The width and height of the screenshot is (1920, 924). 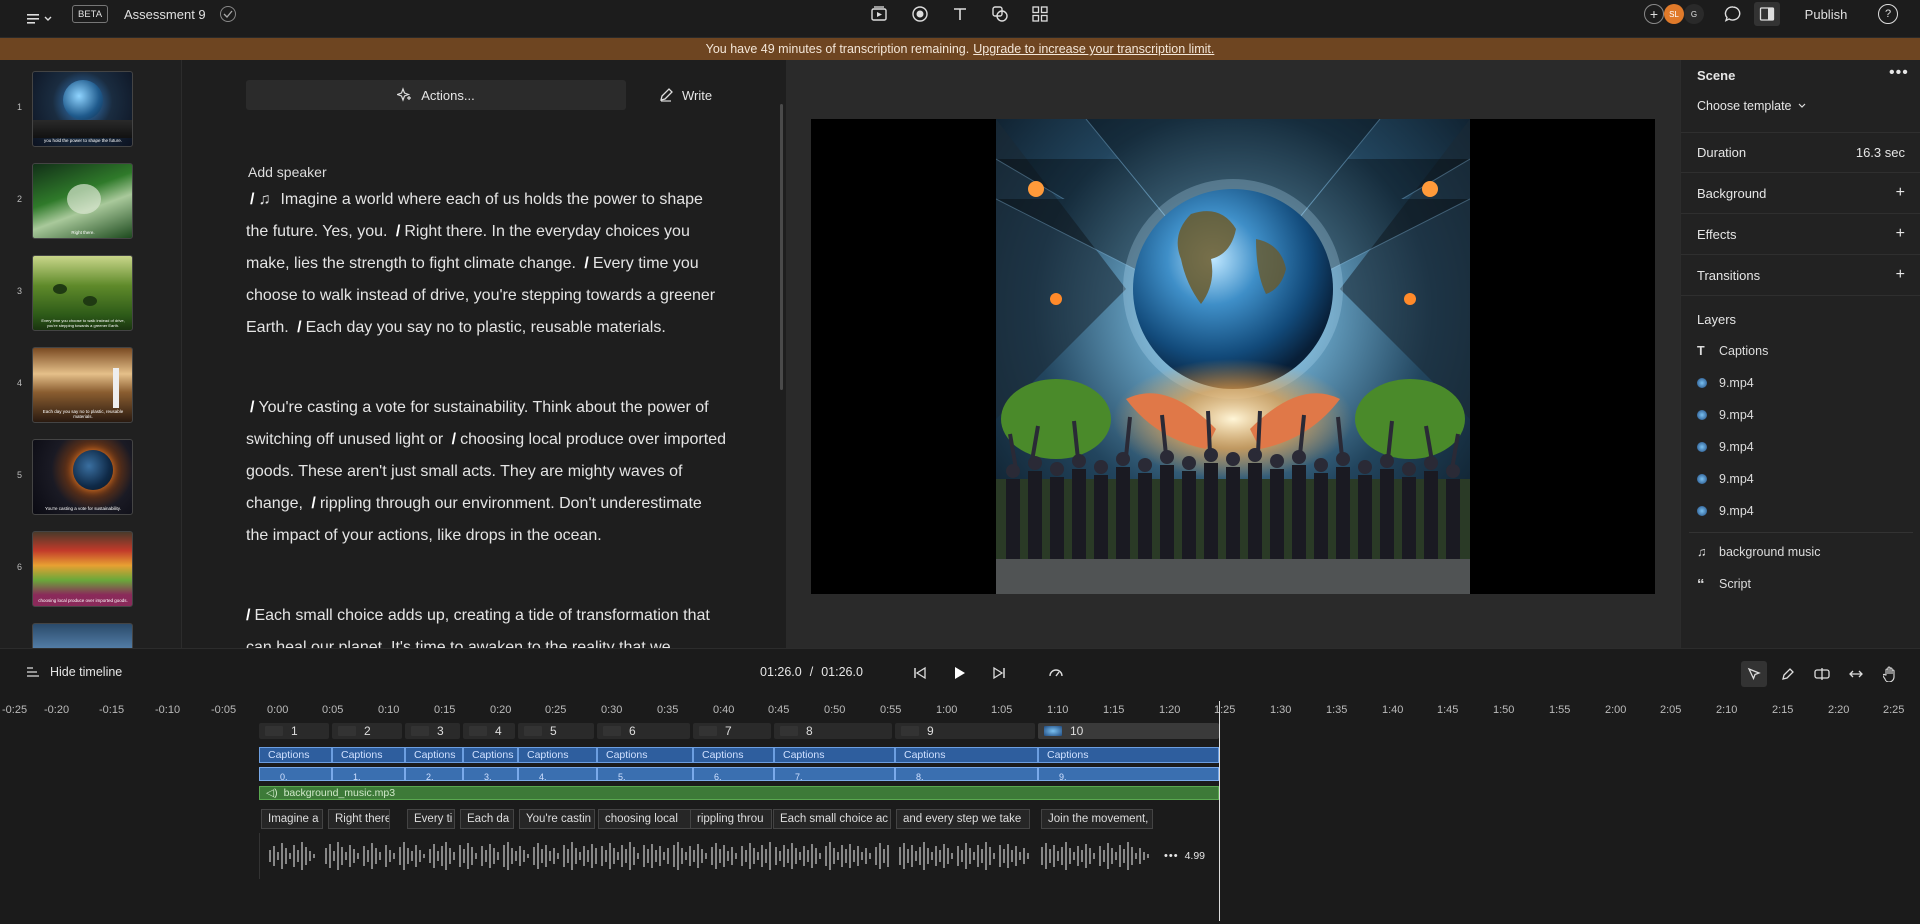 What do you see at coordinates (556, 731) in the screenshot?
I see `timeline-scene: 5` at bounding box center [556, 731].